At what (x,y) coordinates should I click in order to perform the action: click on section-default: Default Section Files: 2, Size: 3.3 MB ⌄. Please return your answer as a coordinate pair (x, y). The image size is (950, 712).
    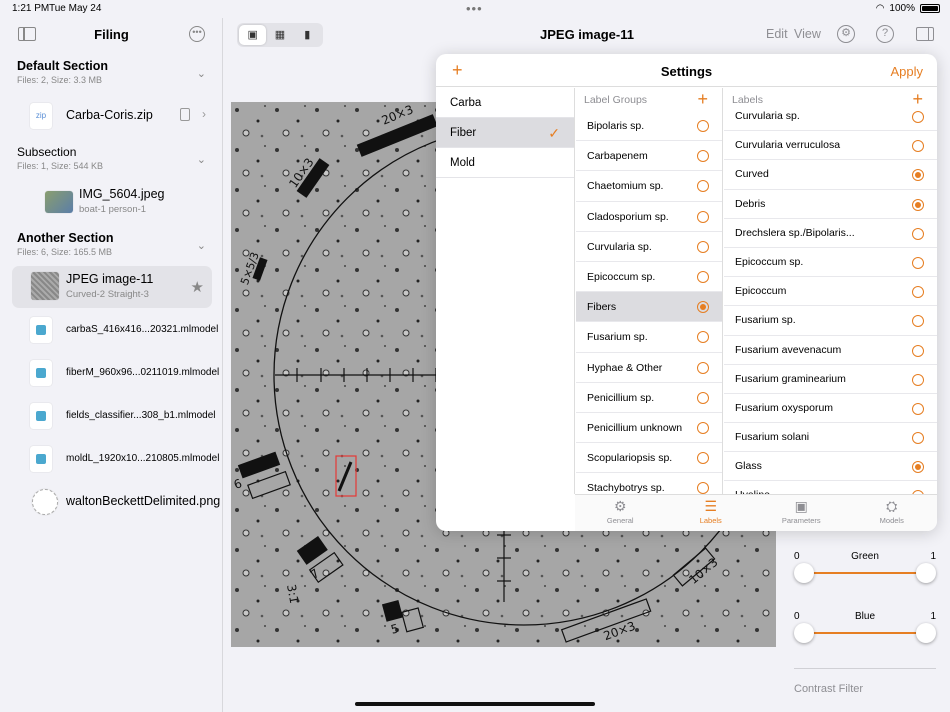
    Looking at the image, I should click on (114, 72).